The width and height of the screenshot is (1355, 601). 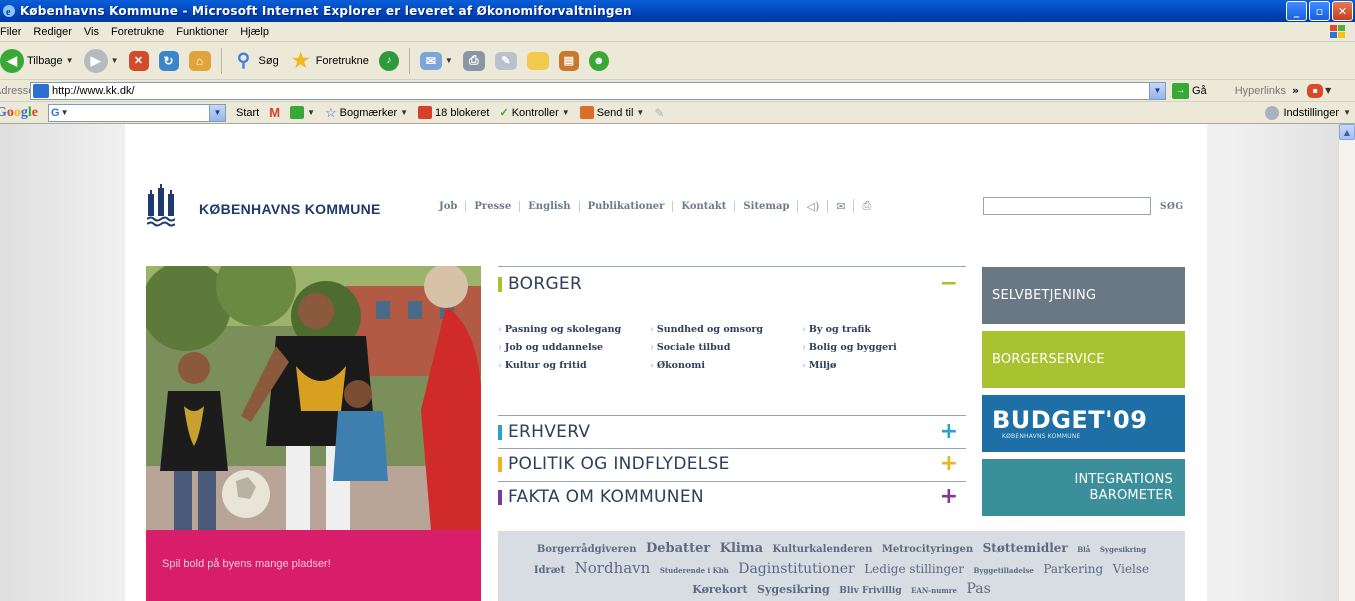 What do you see at coordinates (137, 32) in the screenshot?
I see `menu-favorites: Foretrukne` at bounding box center [137, 32].